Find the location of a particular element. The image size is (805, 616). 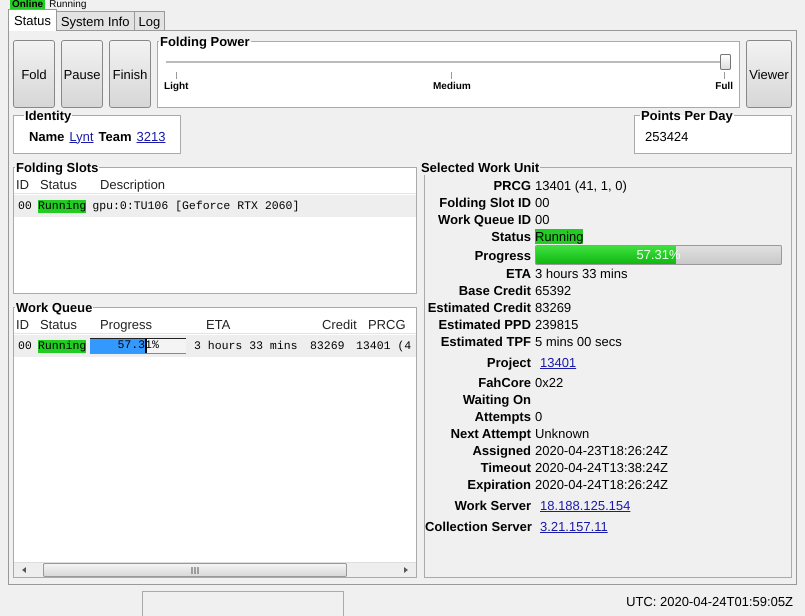

list-row: 00 Running gpu:0:TU106 [Geforce RTX 2060] is located at coordinates (215, 206).